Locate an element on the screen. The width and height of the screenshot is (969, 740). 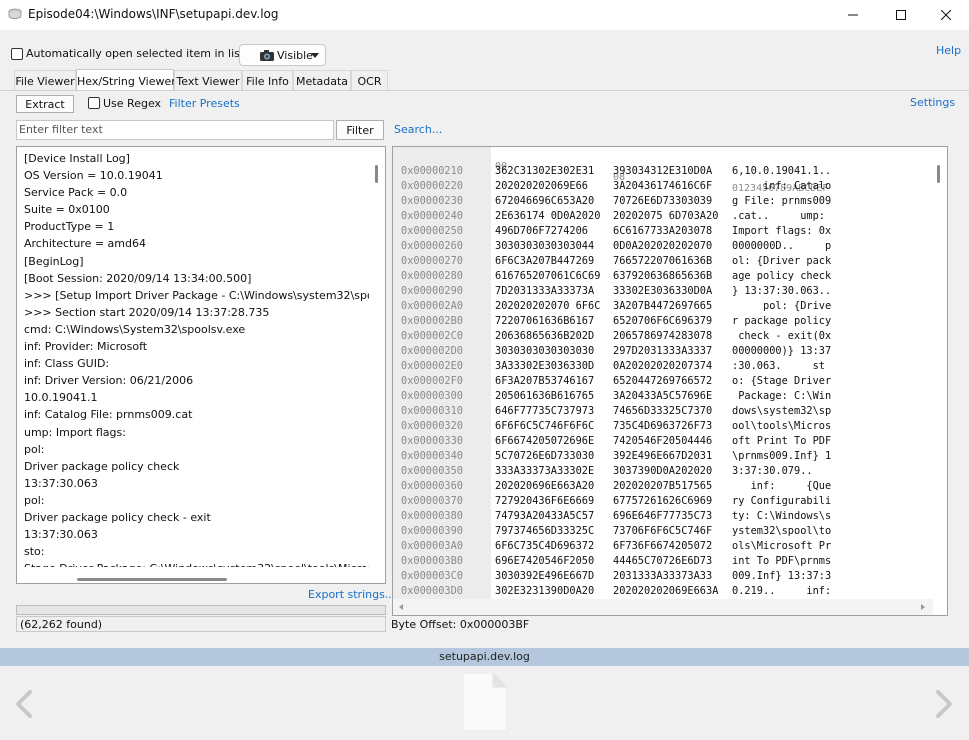
hex-ascii: g File: prnms009 is located at coordinates (782, 201).